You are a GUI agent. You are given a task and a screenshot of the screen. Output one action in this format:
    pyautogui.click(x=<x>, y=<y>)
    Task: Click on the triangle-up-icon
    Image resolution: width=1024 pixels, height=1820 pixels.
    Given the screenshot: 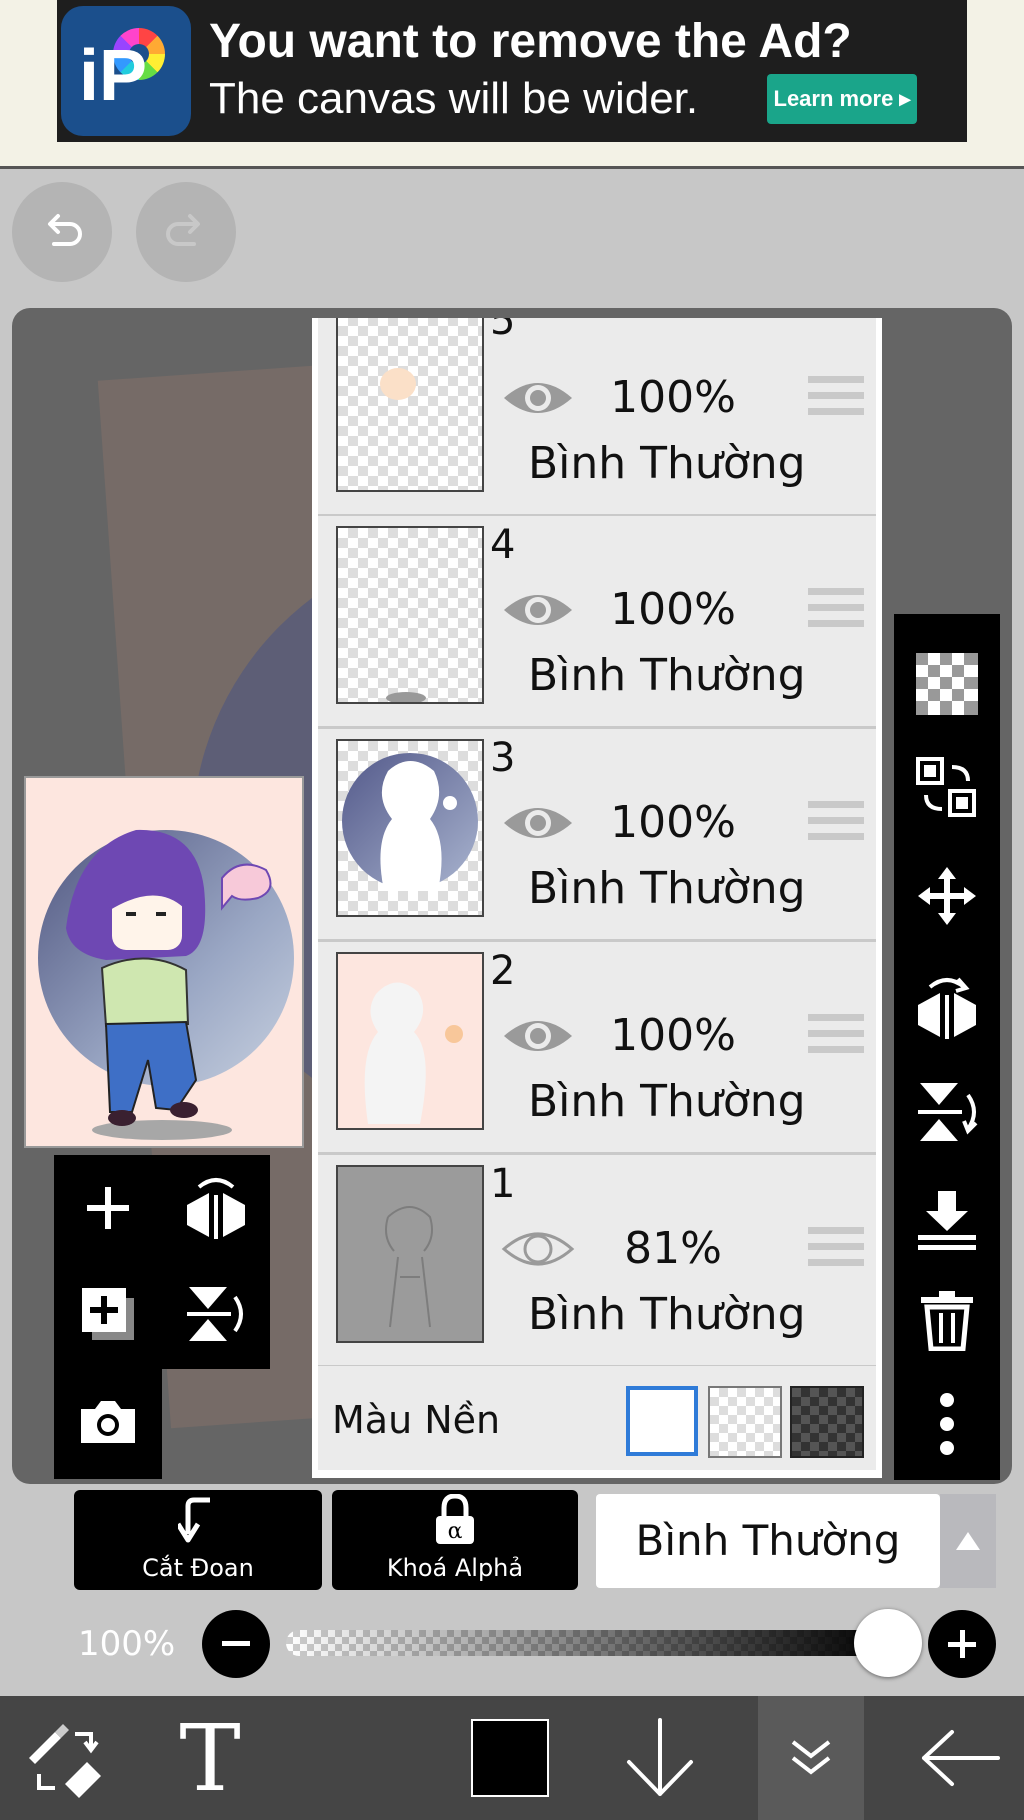 What is the action you would take?
    pyautogui.click(x=968, y=1541)
    